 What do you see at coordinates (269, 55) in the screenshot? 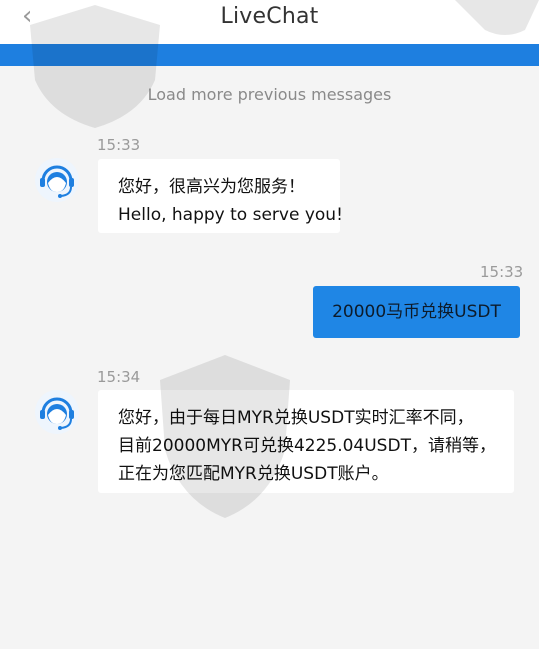
I see `accent-bar` at bounding box center [269, 55].